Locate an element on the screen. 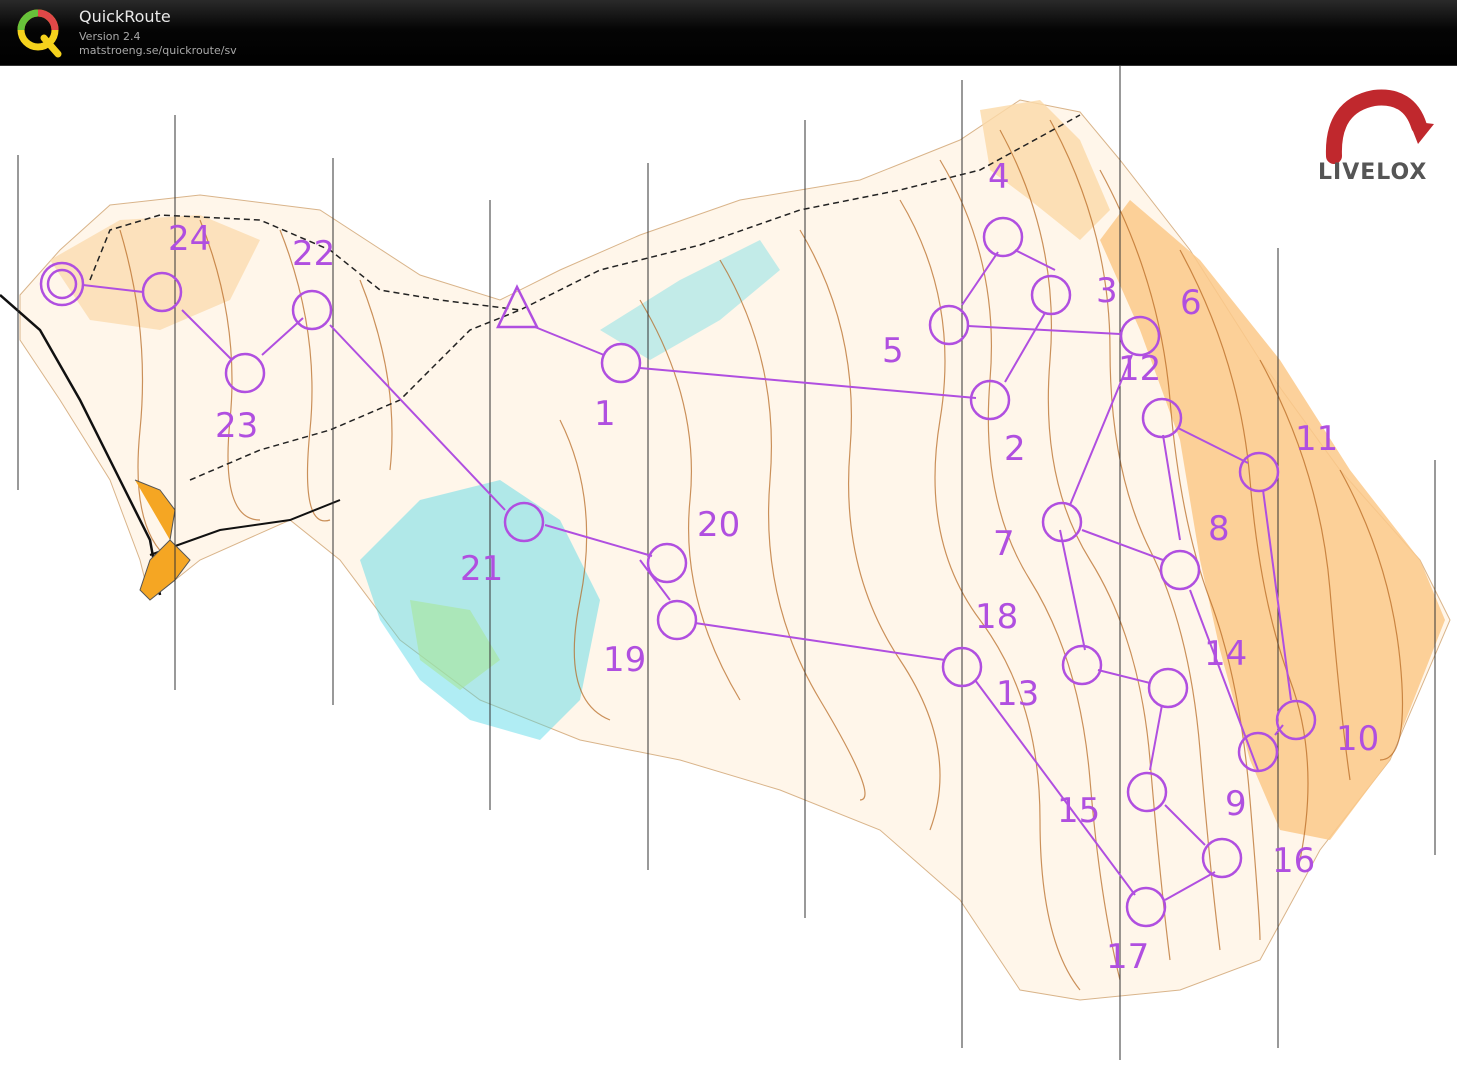 The image size is (1457, 1067). control-number-15: 15 is located at coordinates (1078, 811).